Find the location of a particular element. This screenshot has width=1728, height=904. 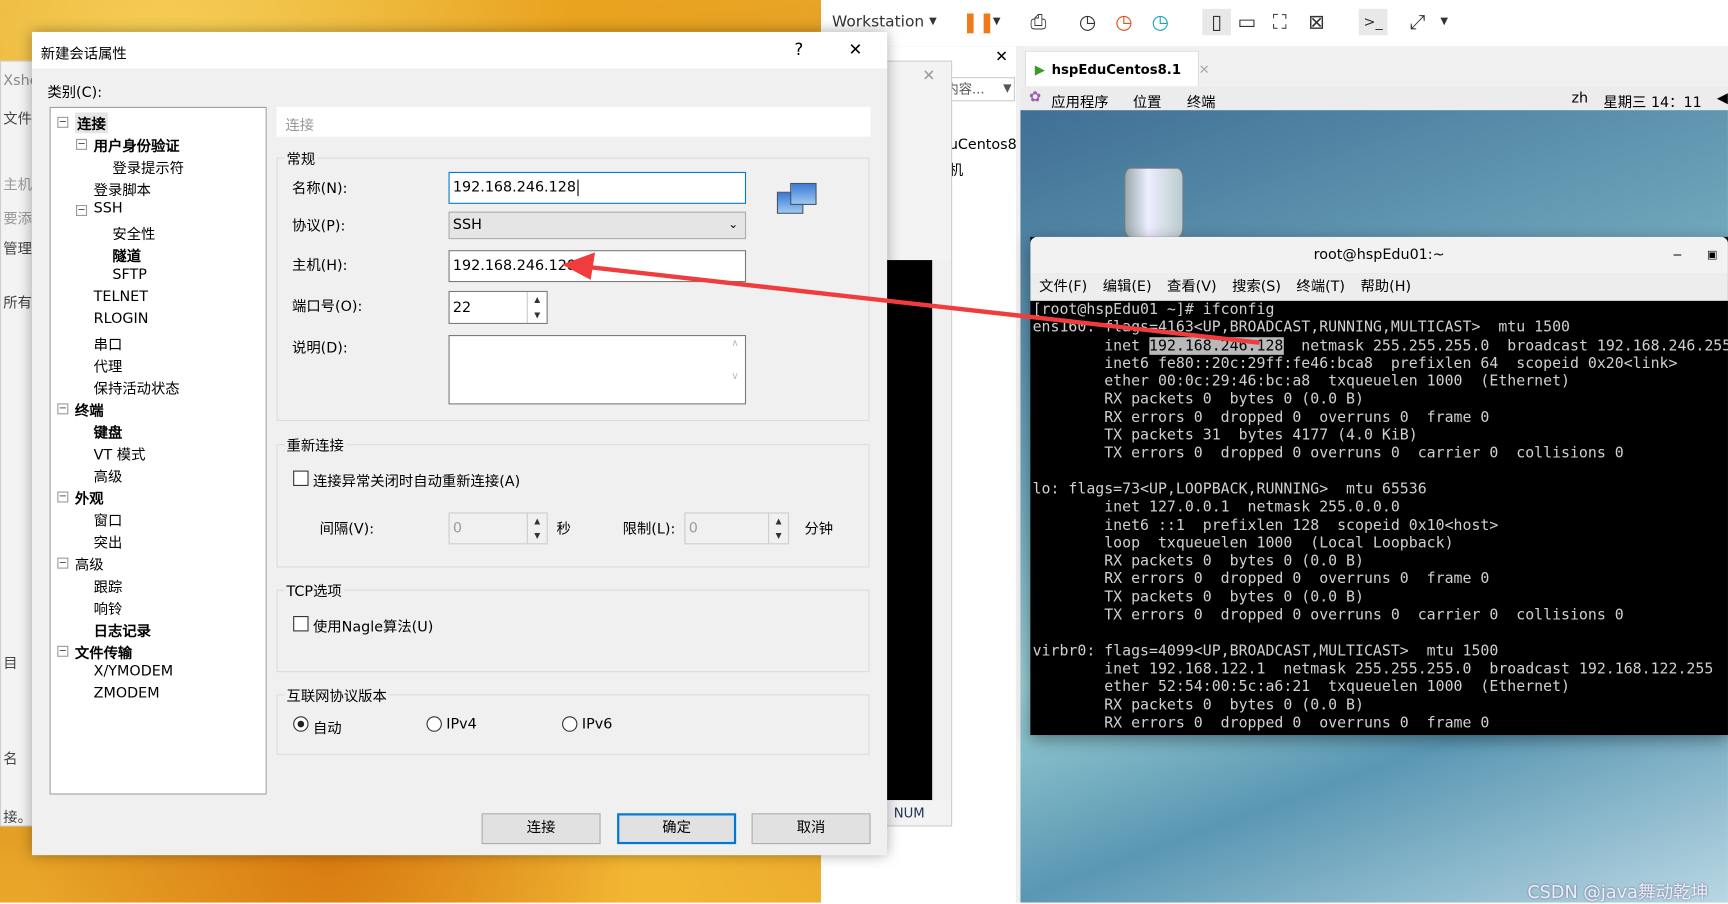

arrow-head is located at coordinates (579, 266).